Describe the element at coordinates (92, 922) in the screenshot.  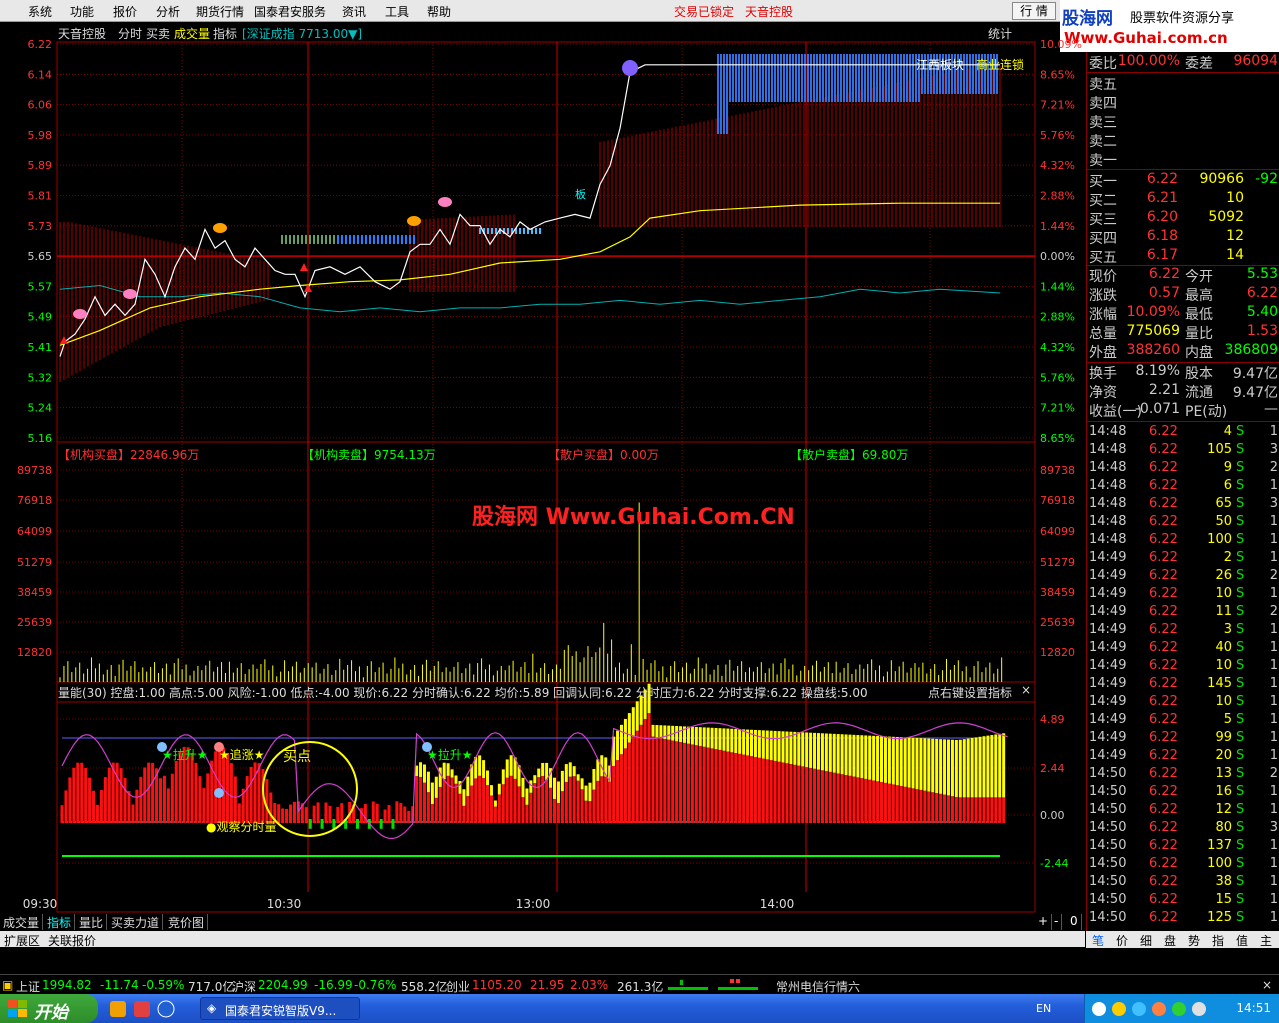
I see `tab-volume-ratio: 量比` at that location.